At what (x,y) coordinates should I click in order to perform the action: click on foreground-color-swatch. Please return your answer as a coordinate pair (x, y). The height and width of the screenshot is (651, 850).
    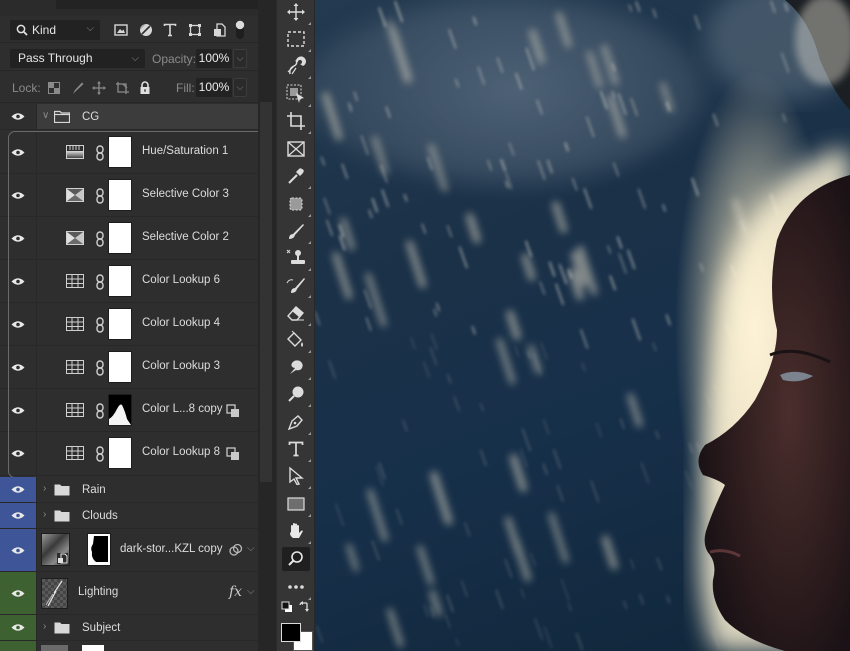
    Looking at the image, I should click on (291, 632).